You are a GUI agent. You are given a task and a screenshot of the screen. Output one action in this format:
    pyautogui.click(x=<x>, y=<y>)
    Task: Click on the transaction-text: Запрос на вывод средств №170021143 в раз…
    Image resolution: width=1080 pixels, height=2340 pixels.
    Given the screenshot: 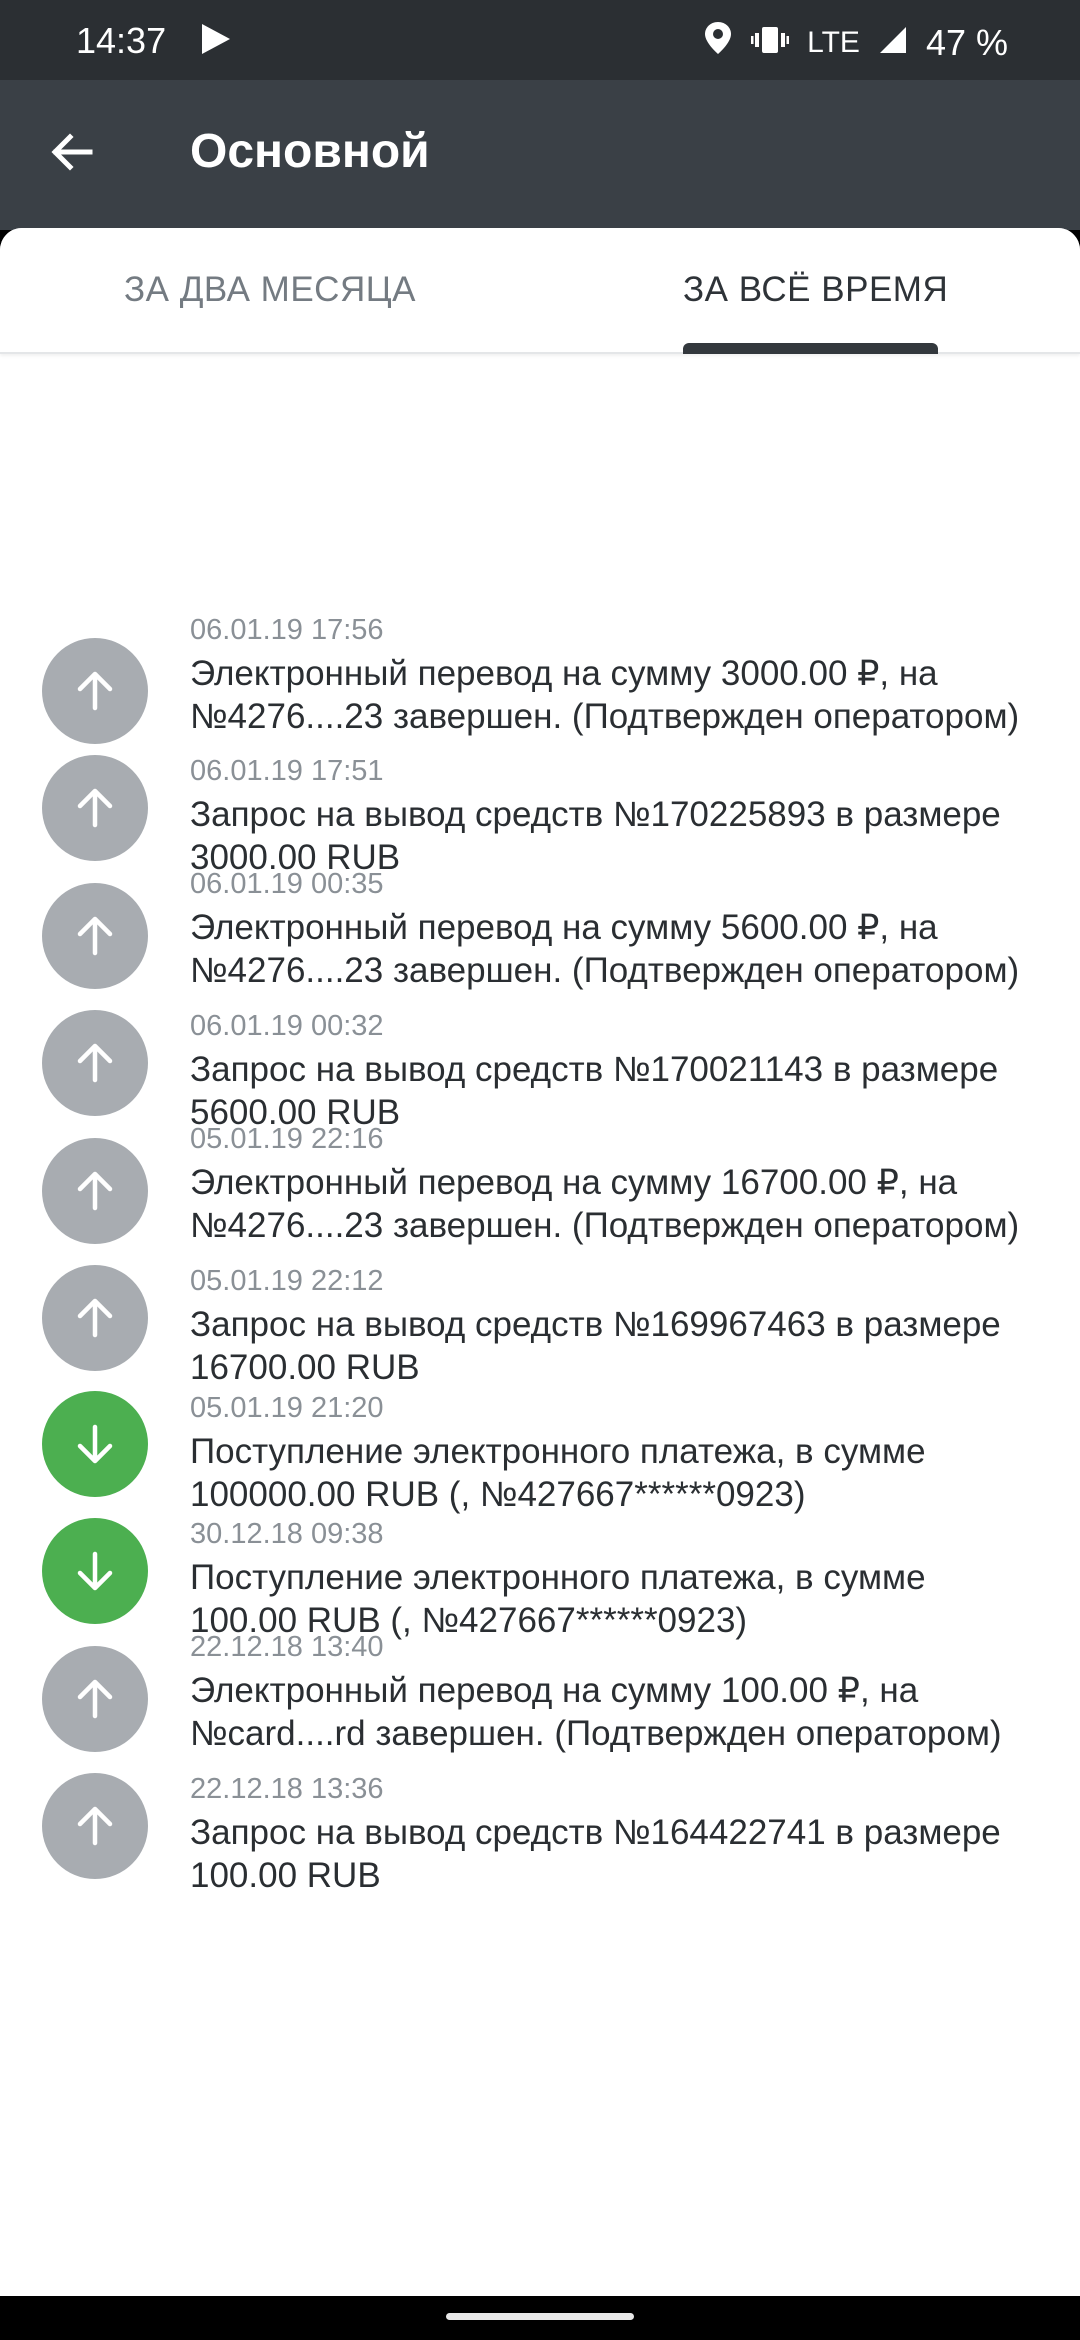 What is the action you would take?
    pyautogui.click(x=594, y=1091)
    